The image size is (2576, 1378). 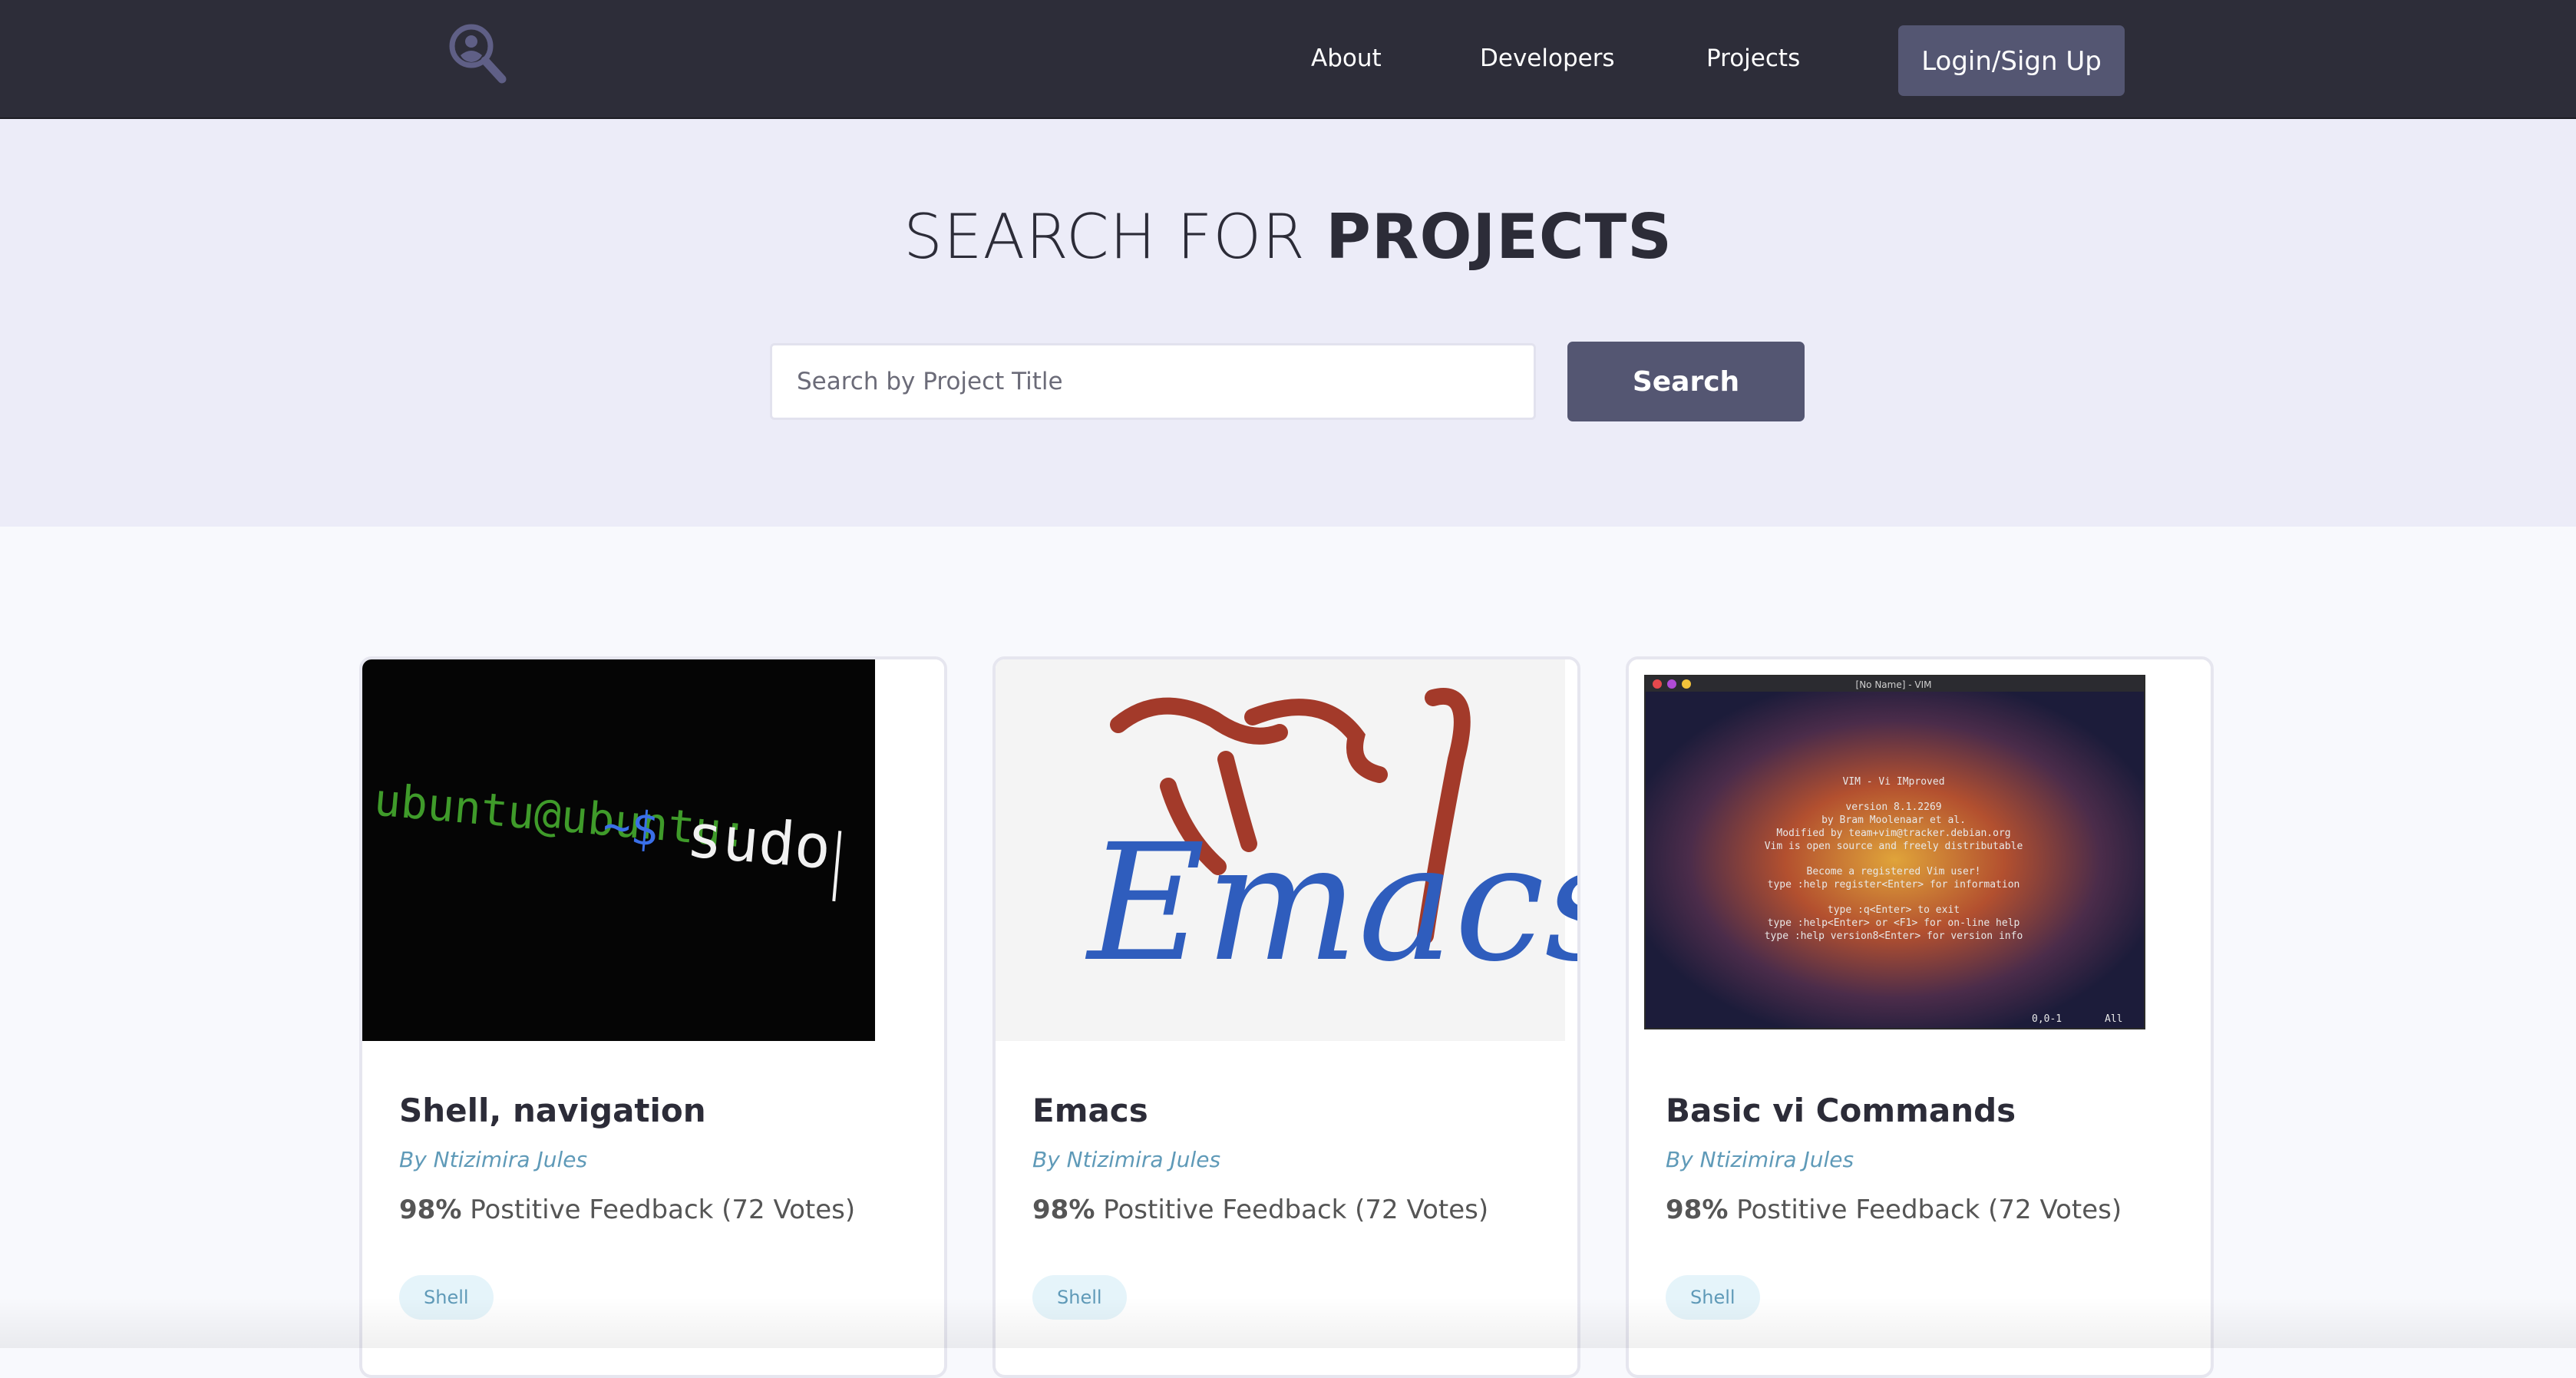 What do you see at coordinates (1893, 820) in the screenshot?
I see `vim-line: by Bram Moolenaar et al.` at bounding box center [1893, 820].